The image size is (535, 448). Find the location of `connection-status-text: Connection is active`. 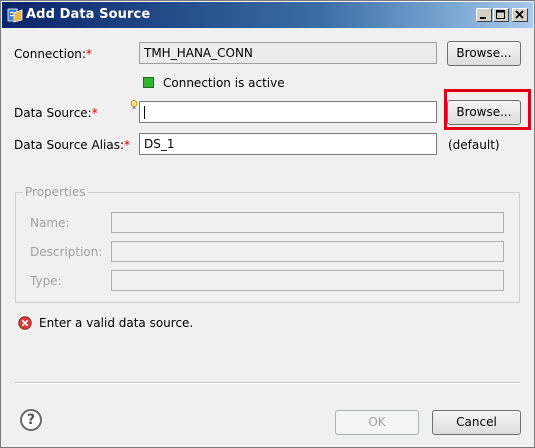

connection-status-text: Connection is active is located at coordinates (224, 83).